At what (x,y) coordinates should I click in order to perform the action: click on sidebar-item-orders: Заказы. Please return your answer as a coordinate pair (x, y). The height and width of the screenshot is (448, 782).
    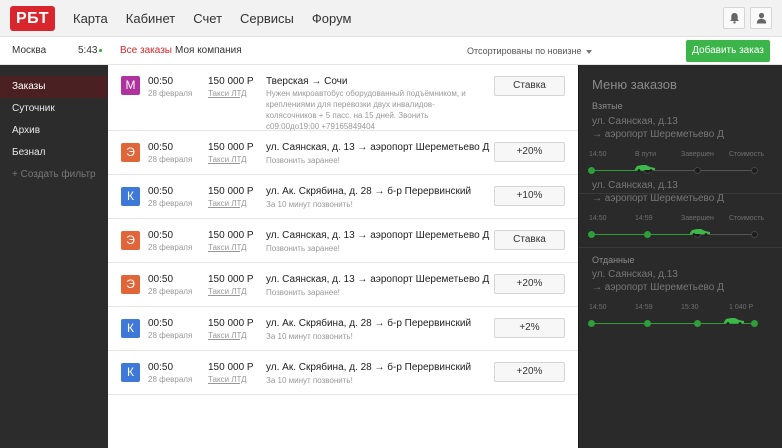
    Looking at the image, I should click on (54, 87).